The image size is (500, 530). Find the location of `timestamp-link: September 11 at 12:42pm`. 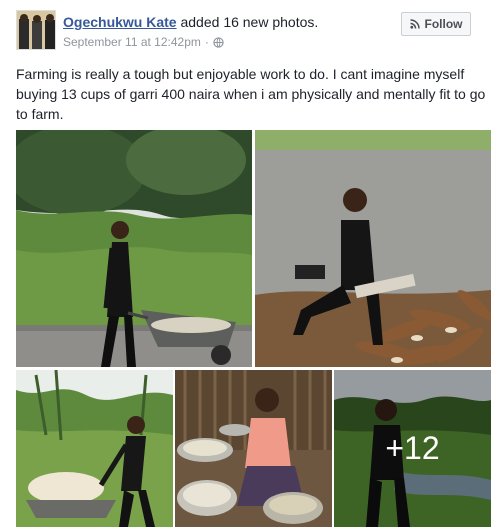

timestamp-link: September 11 at 12:42pm is located at coordinates (132, 42).